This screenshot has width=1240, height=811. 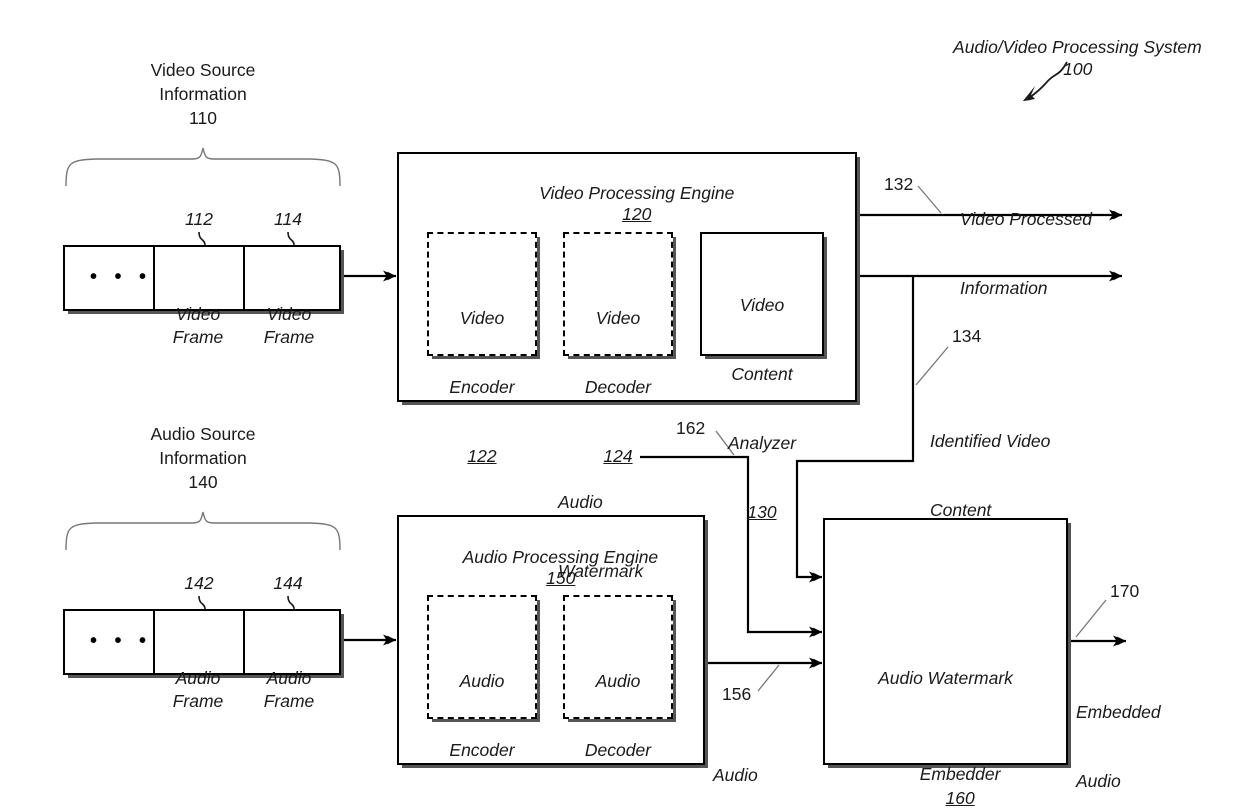 I want to click on signal-162-ref: 162, so click(x=691, y=428).